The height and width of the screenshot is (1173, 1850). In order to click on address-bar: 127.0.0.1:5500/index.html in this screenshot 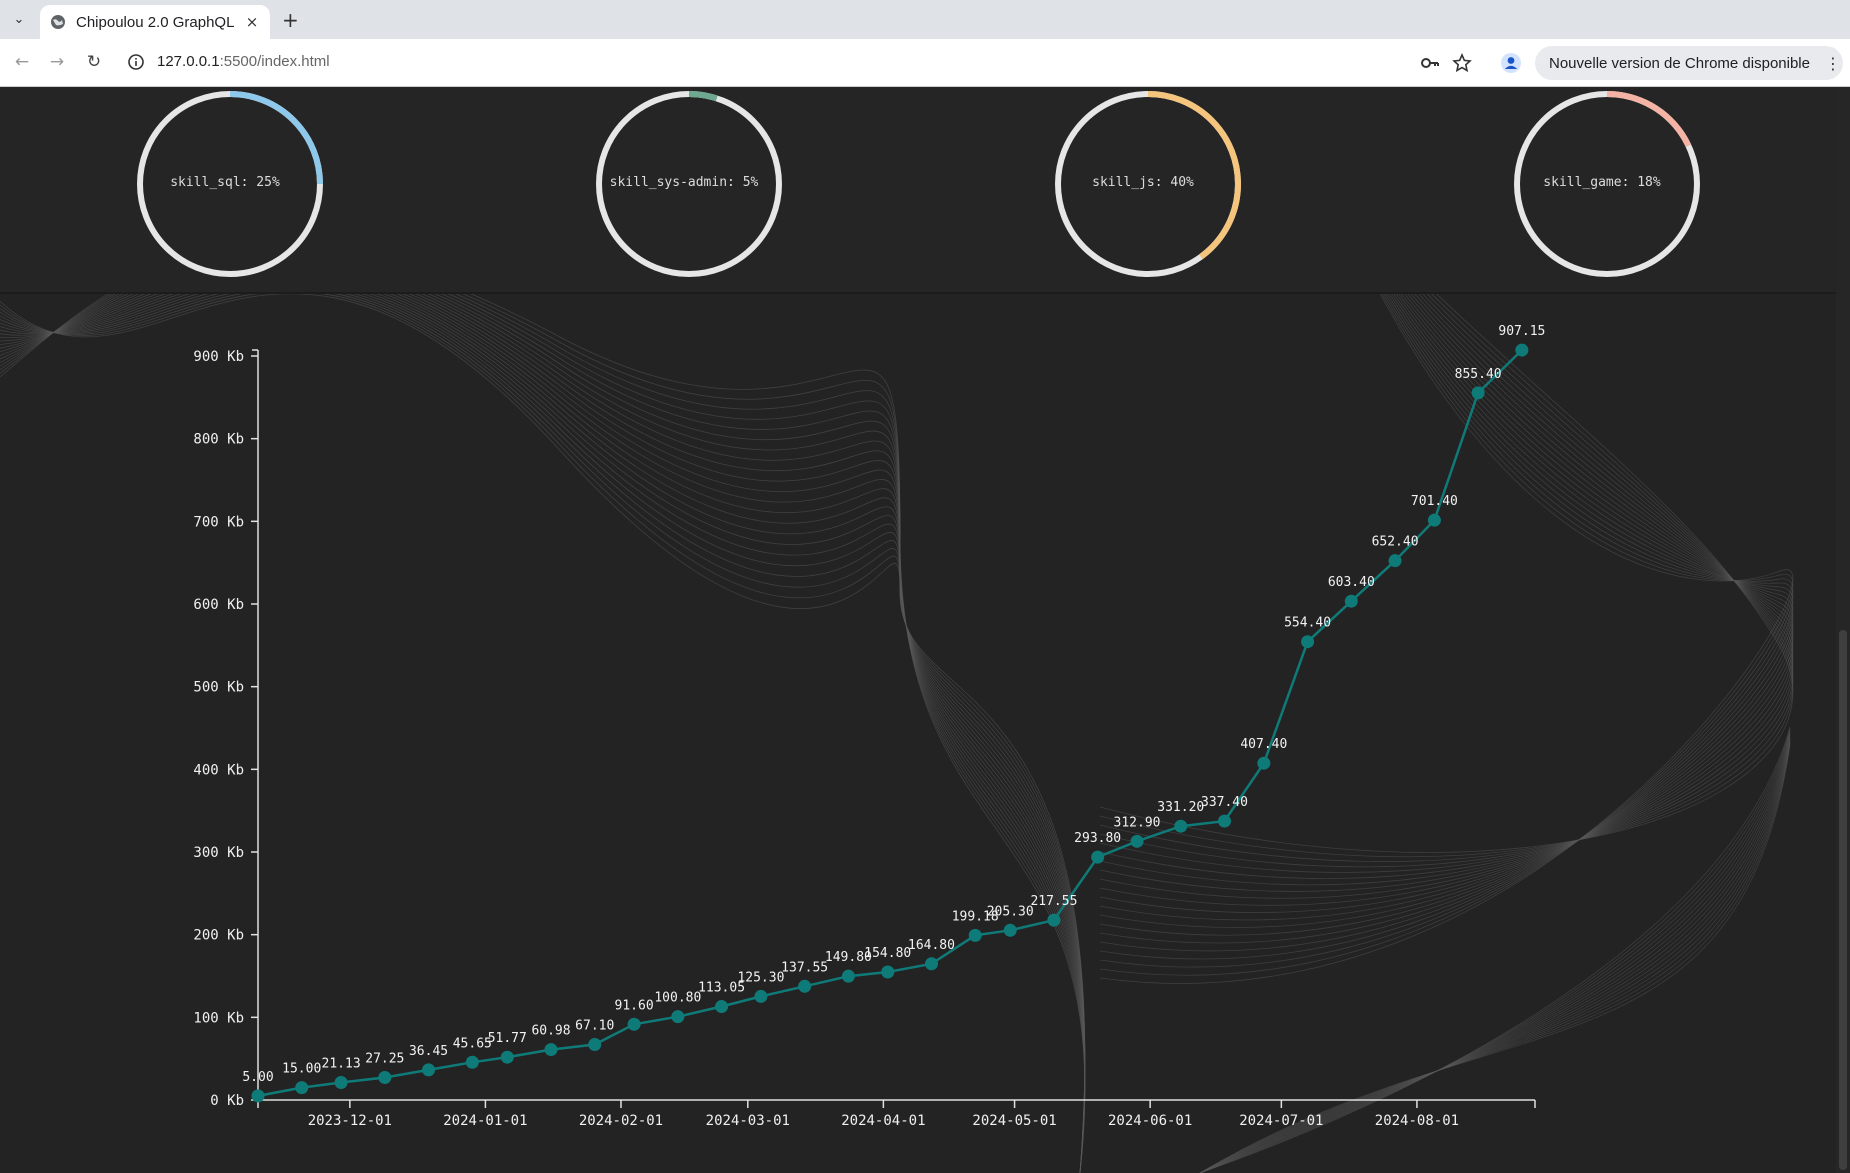, I will do `click(243, 61)`.